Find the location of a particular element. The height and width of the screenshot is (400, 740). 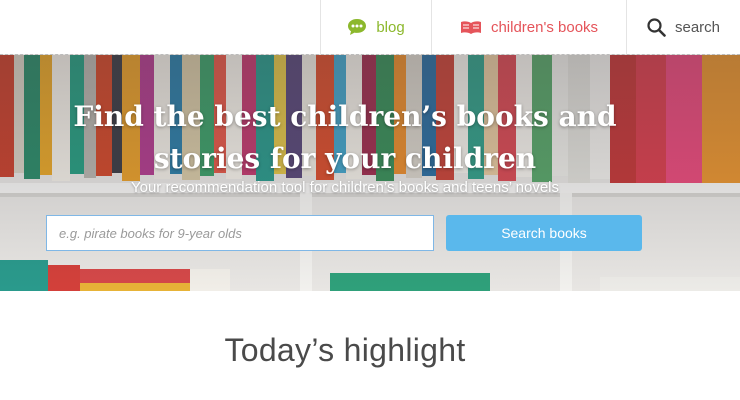

top-navigation: blog children's books search is located at coordinates (370, 27).